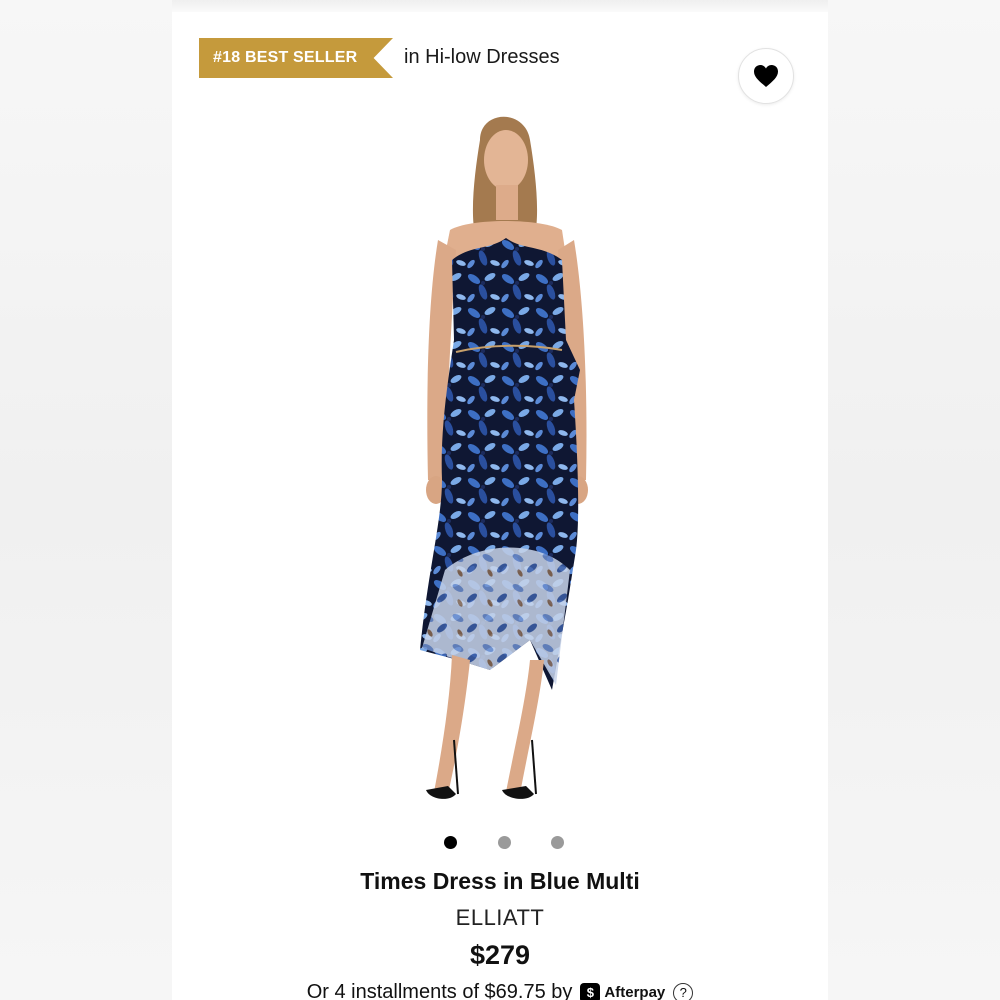  I want to click on best-seller-badge: #18 BEST SELLER, so click(296, 58).